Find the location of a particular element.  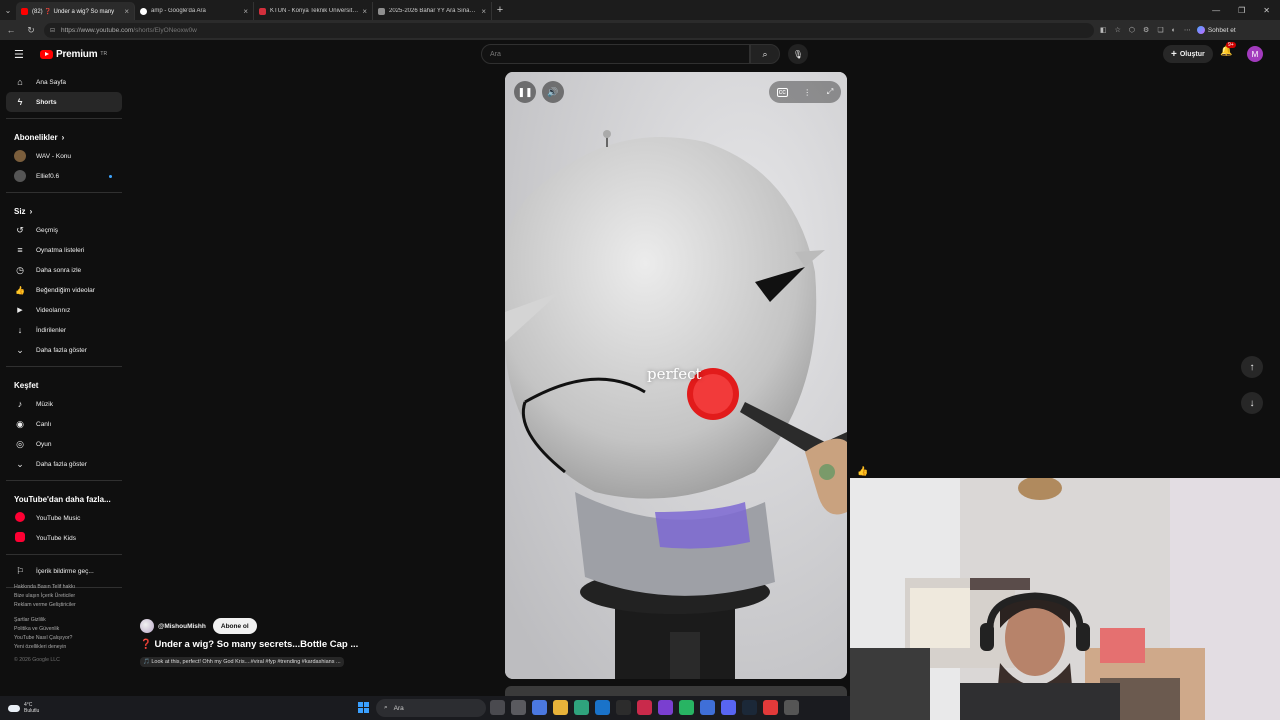

more-options-icon: ⋮ is located at coordinates (807, 92).